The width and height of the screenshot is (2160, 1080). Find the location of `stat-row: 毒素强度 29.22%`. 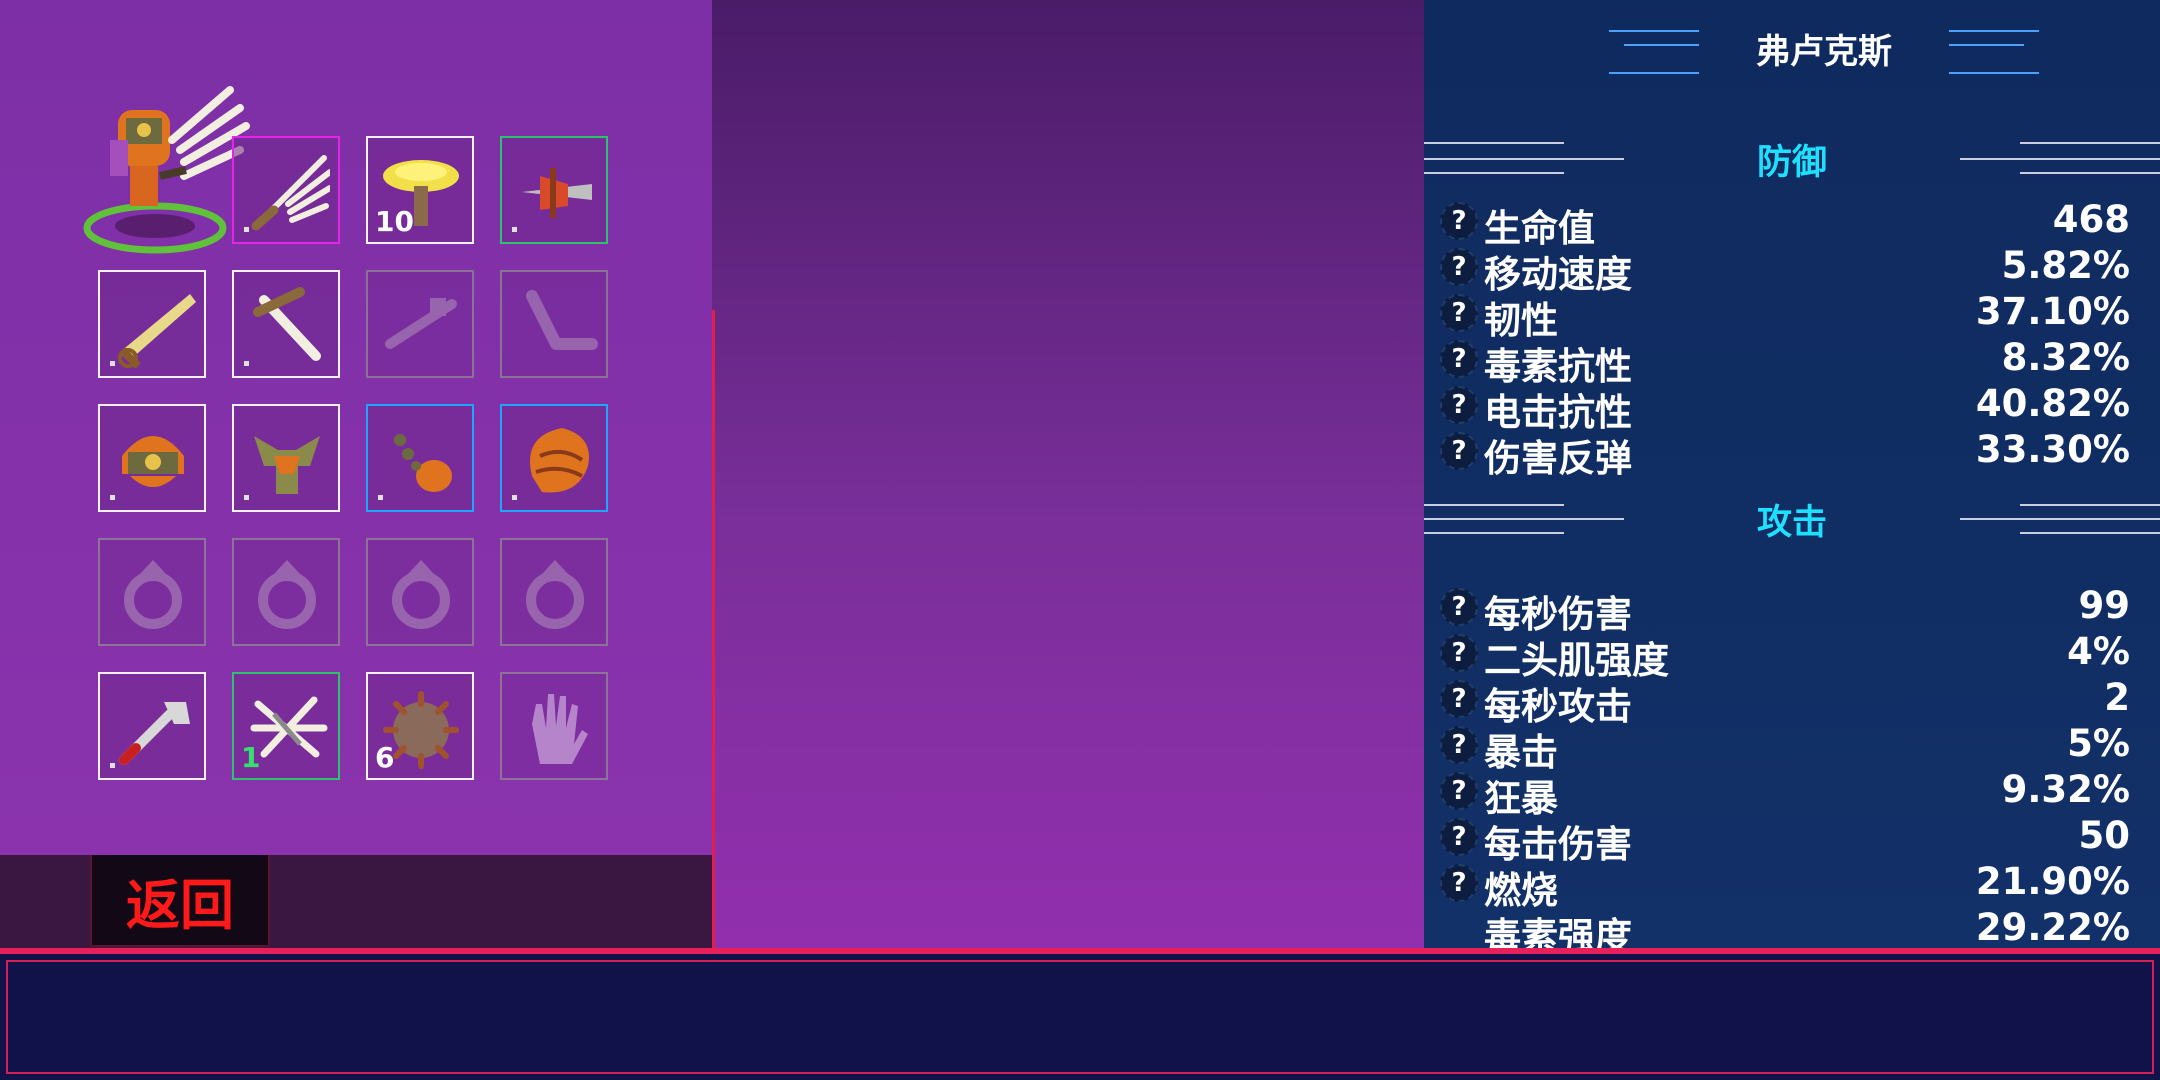

stat-row: 毒素强度 29.22% is located at coordinates (1785, 932).